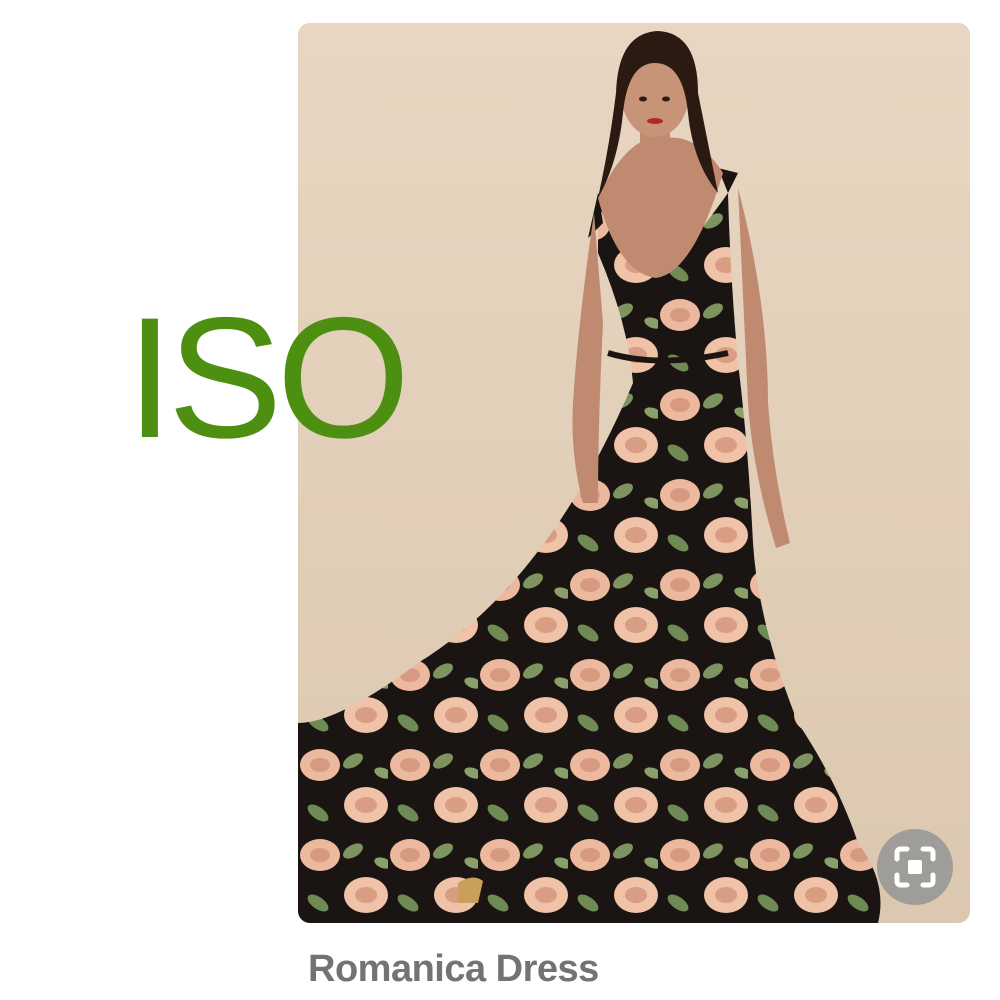  I want to click on visual-search-button, so click(915, 867).